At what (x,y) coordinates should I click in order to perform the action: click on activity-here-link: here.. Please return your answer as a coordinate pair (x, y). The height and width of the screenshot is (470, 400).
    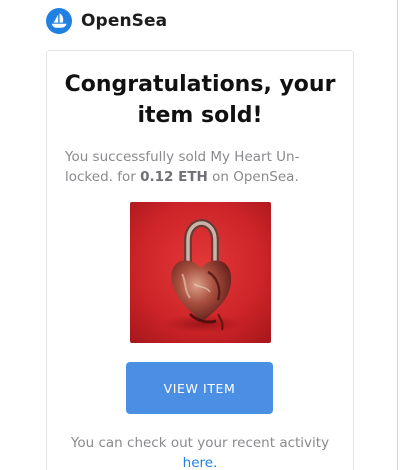
    Looking at the image, I should click on (200, 462).